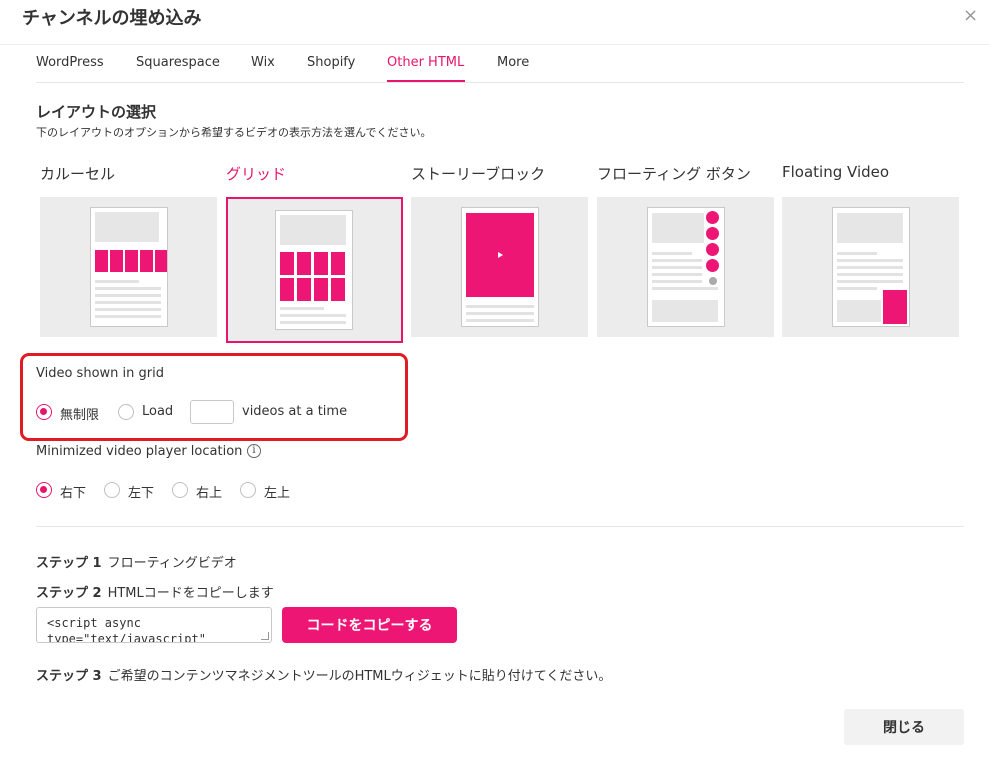  Describe the element at coordinates (73, 493) in the screenshot. I see `radio-bottom-right-label: 右下` at that location.